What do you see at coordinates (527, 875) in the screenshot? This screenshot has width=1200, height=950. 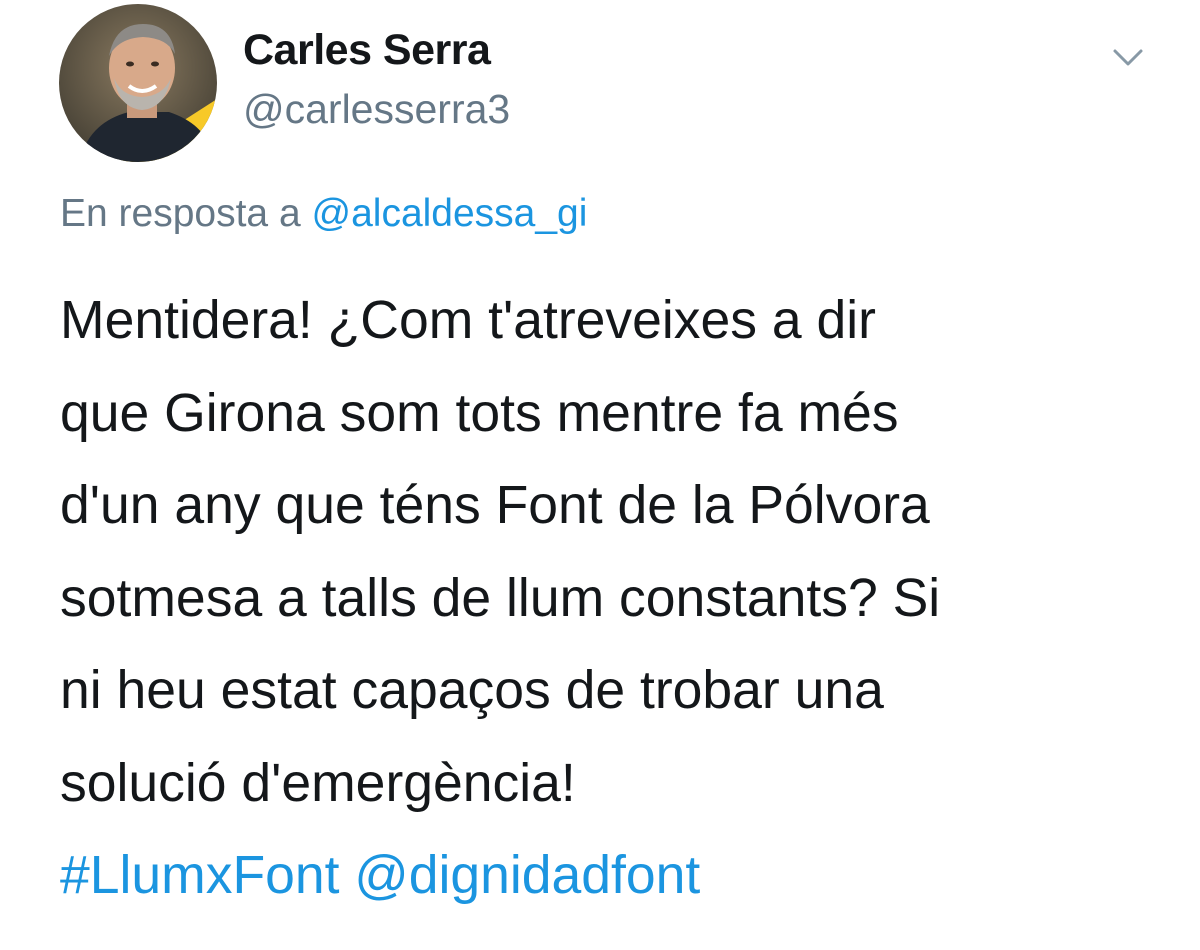 I see `mention-link: @dignidadfont` at bounding box center [527, 875].